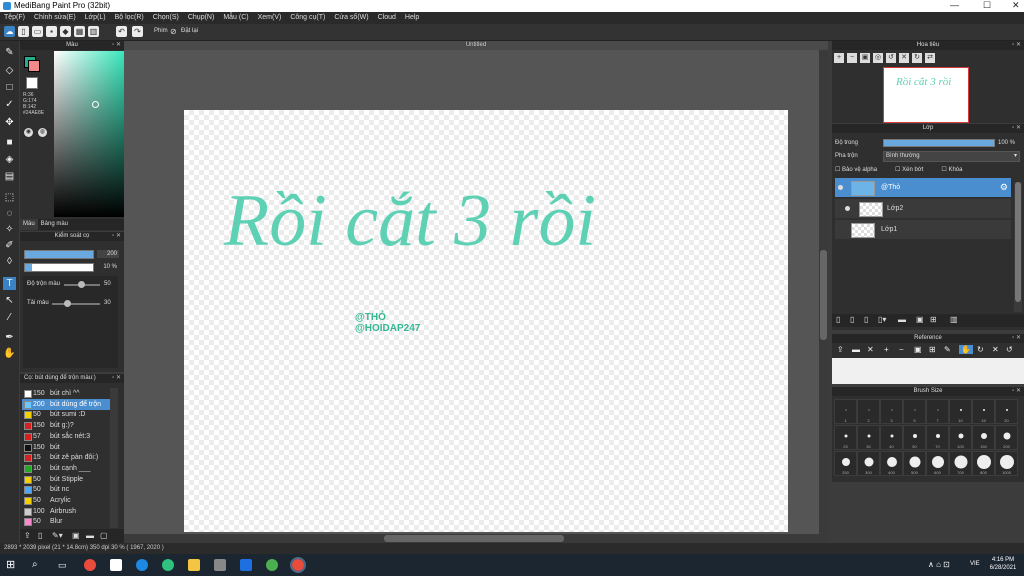 The height and width of the screenshot is (576, 1024). I want to click on actual-size-icon: ▣, so click(865, 58).